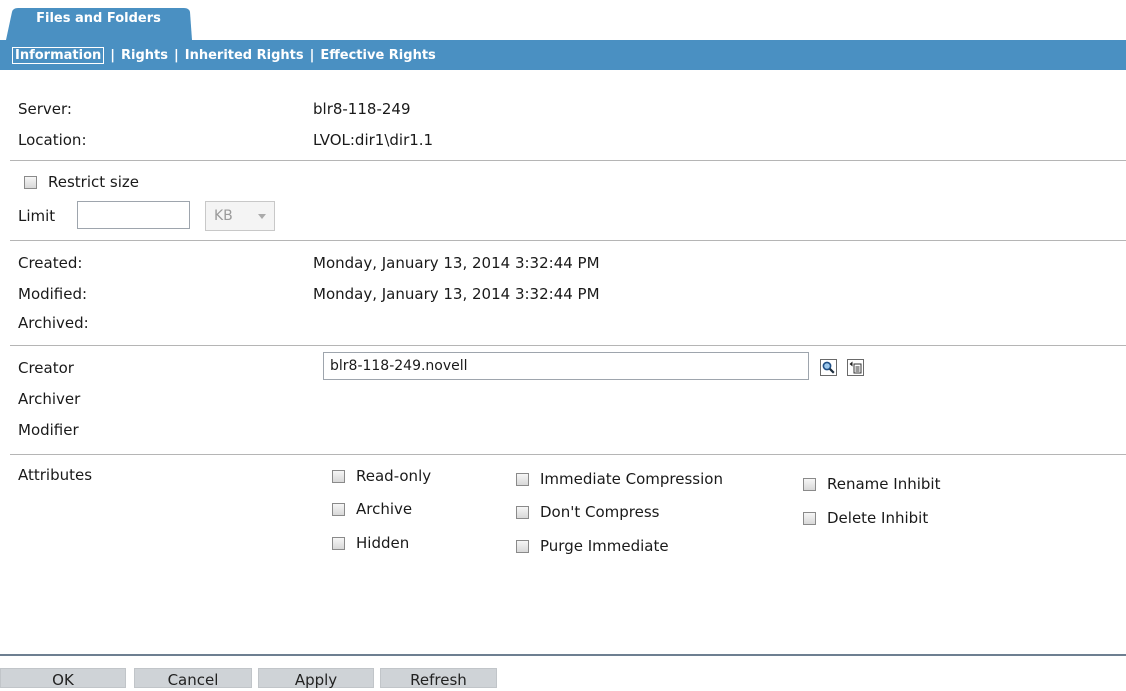 The image size is (1126, 691). What do you see at coordinates (456, 294) in the screenshot?
I see `modified-value: Monday, January 13, 2014 3:32:44 PM` at bounding box center [456, 294].